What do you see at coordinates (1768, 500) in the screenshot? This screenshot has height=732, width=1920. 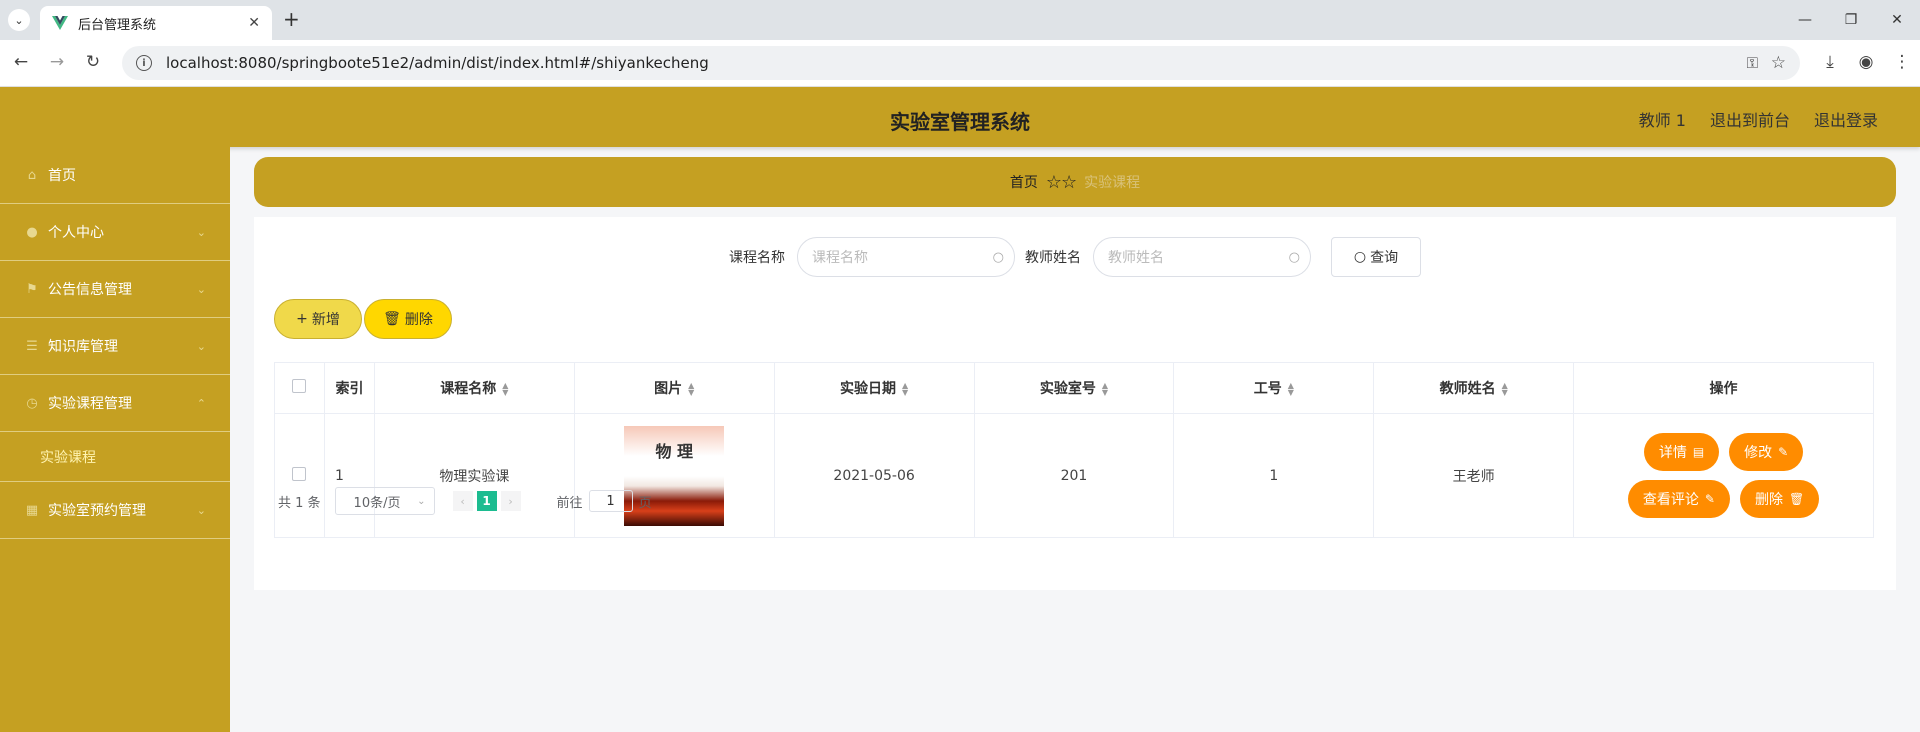 I see `row-delete-label: 删除` at bounding box center [1768, 500].